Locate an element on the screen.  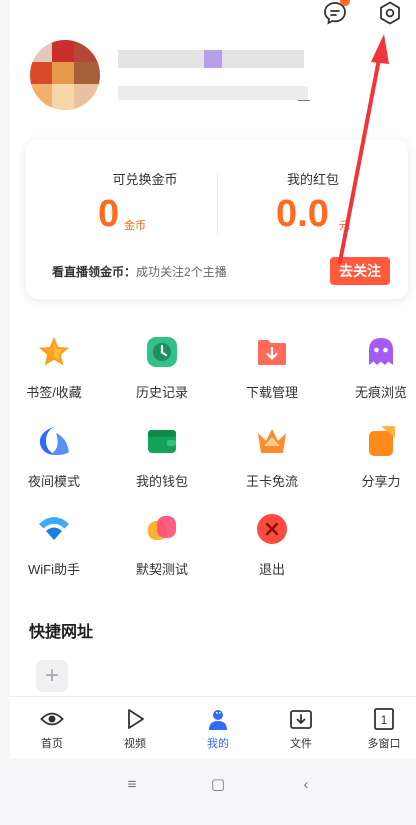
nav-label: 多窗口 is located at coordinates (384, 744).